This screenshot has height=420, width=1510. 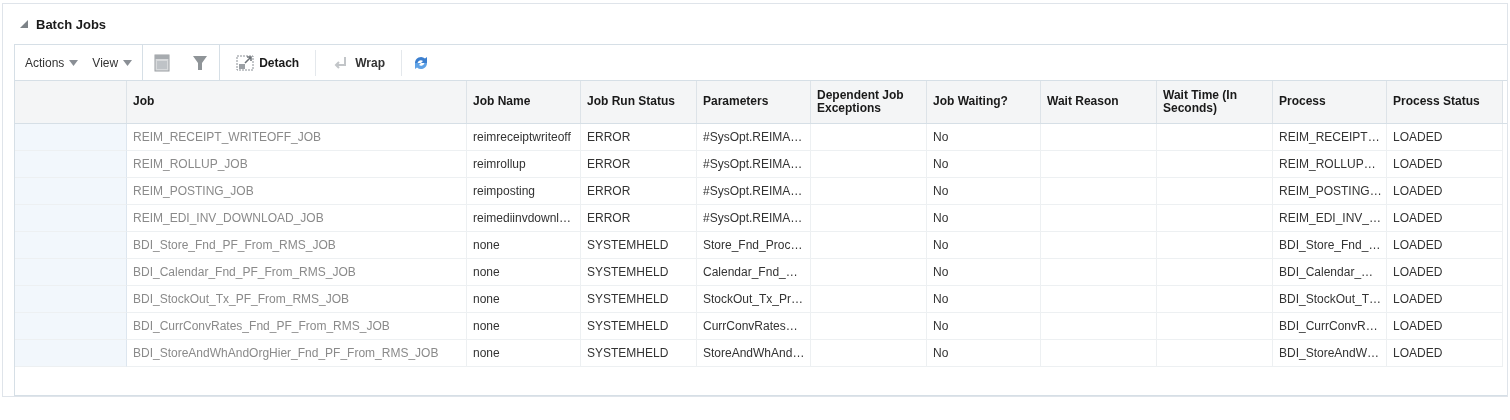 What do you see at coordinates (869, 102) in the screenshot?
I see `column-header: Dependent Job Exceptions` at bounding box center [869, 102].